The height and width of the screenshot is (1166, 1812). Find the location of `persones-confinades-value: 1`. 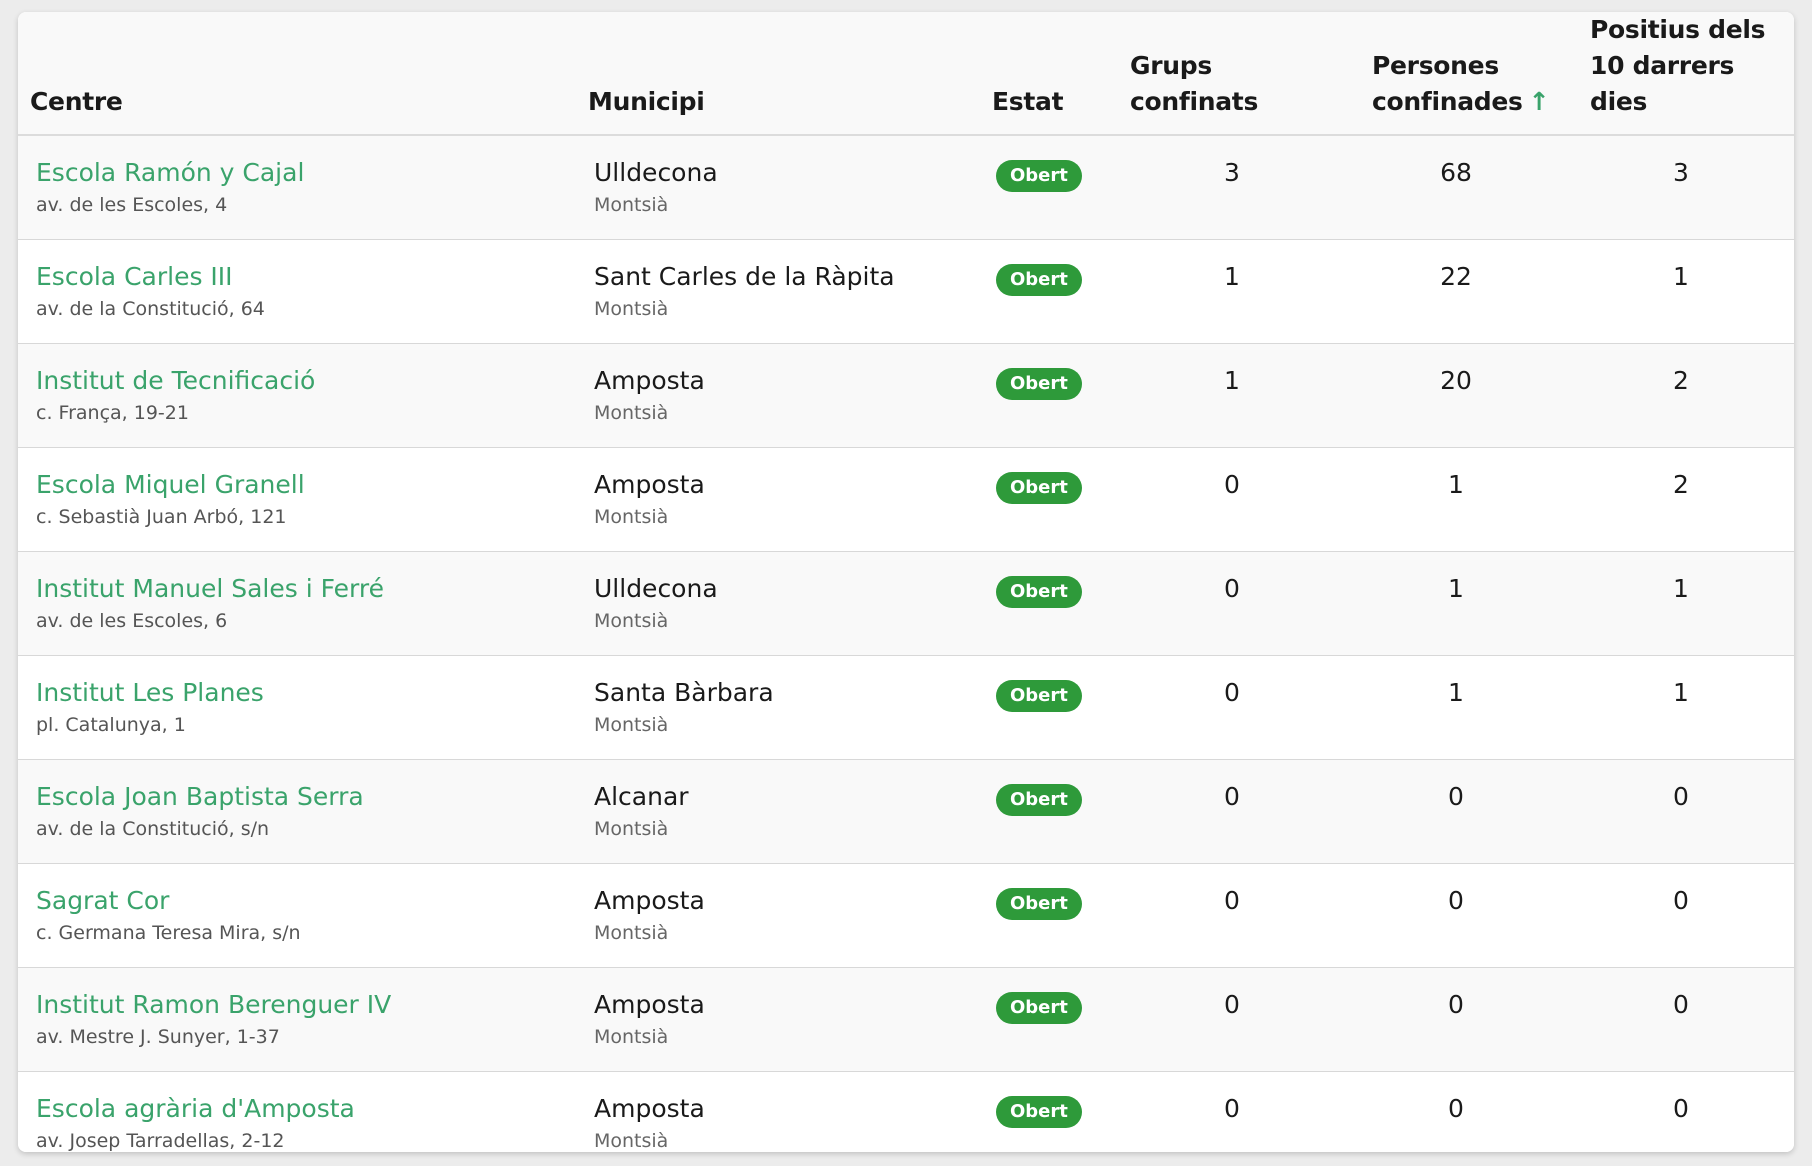

persones-confinades-value: 1 is located at coordinates (1456, 692).